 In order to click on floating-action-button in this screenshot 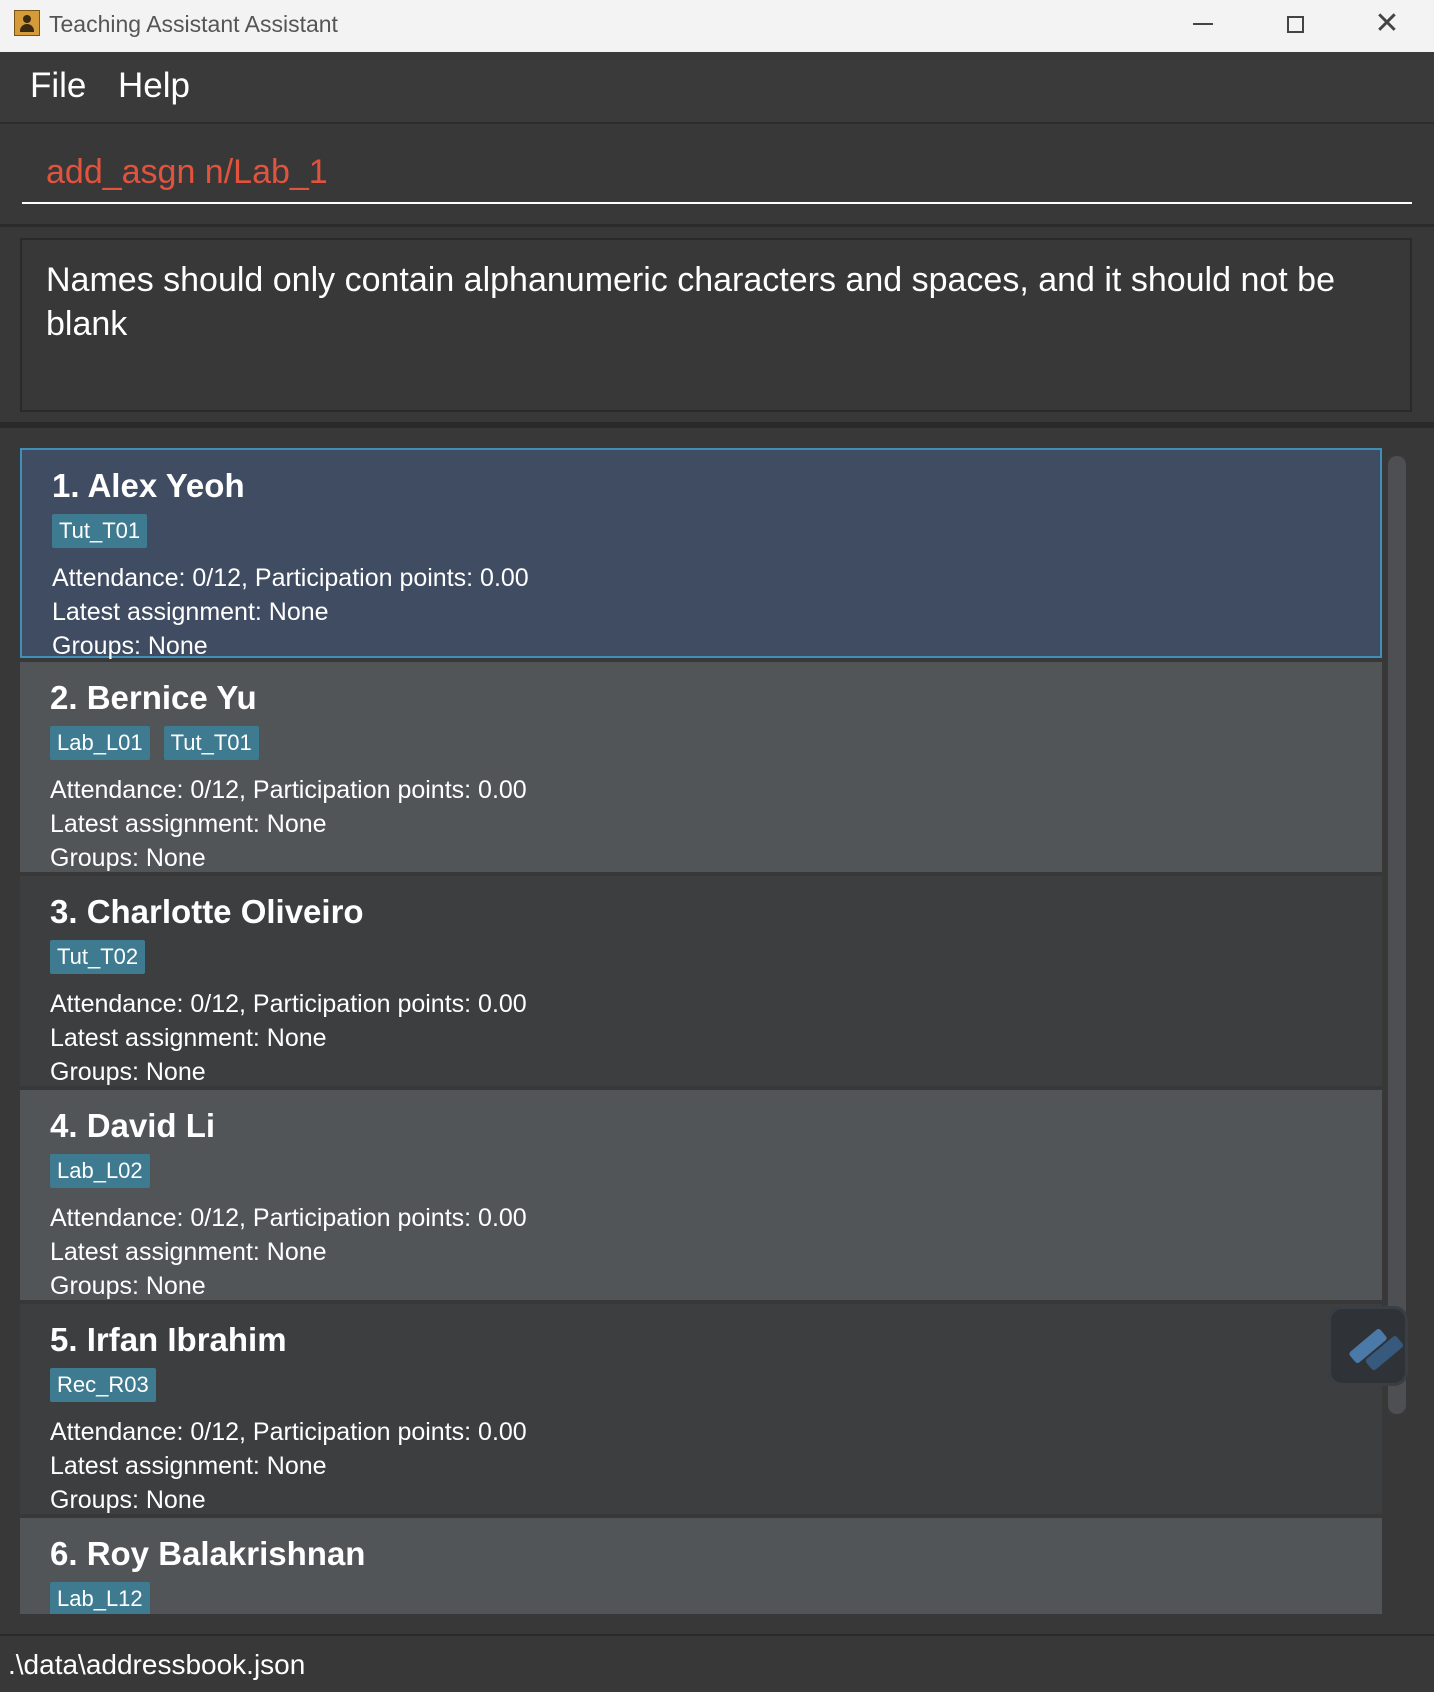, I will do `click(1368, 1346)`.